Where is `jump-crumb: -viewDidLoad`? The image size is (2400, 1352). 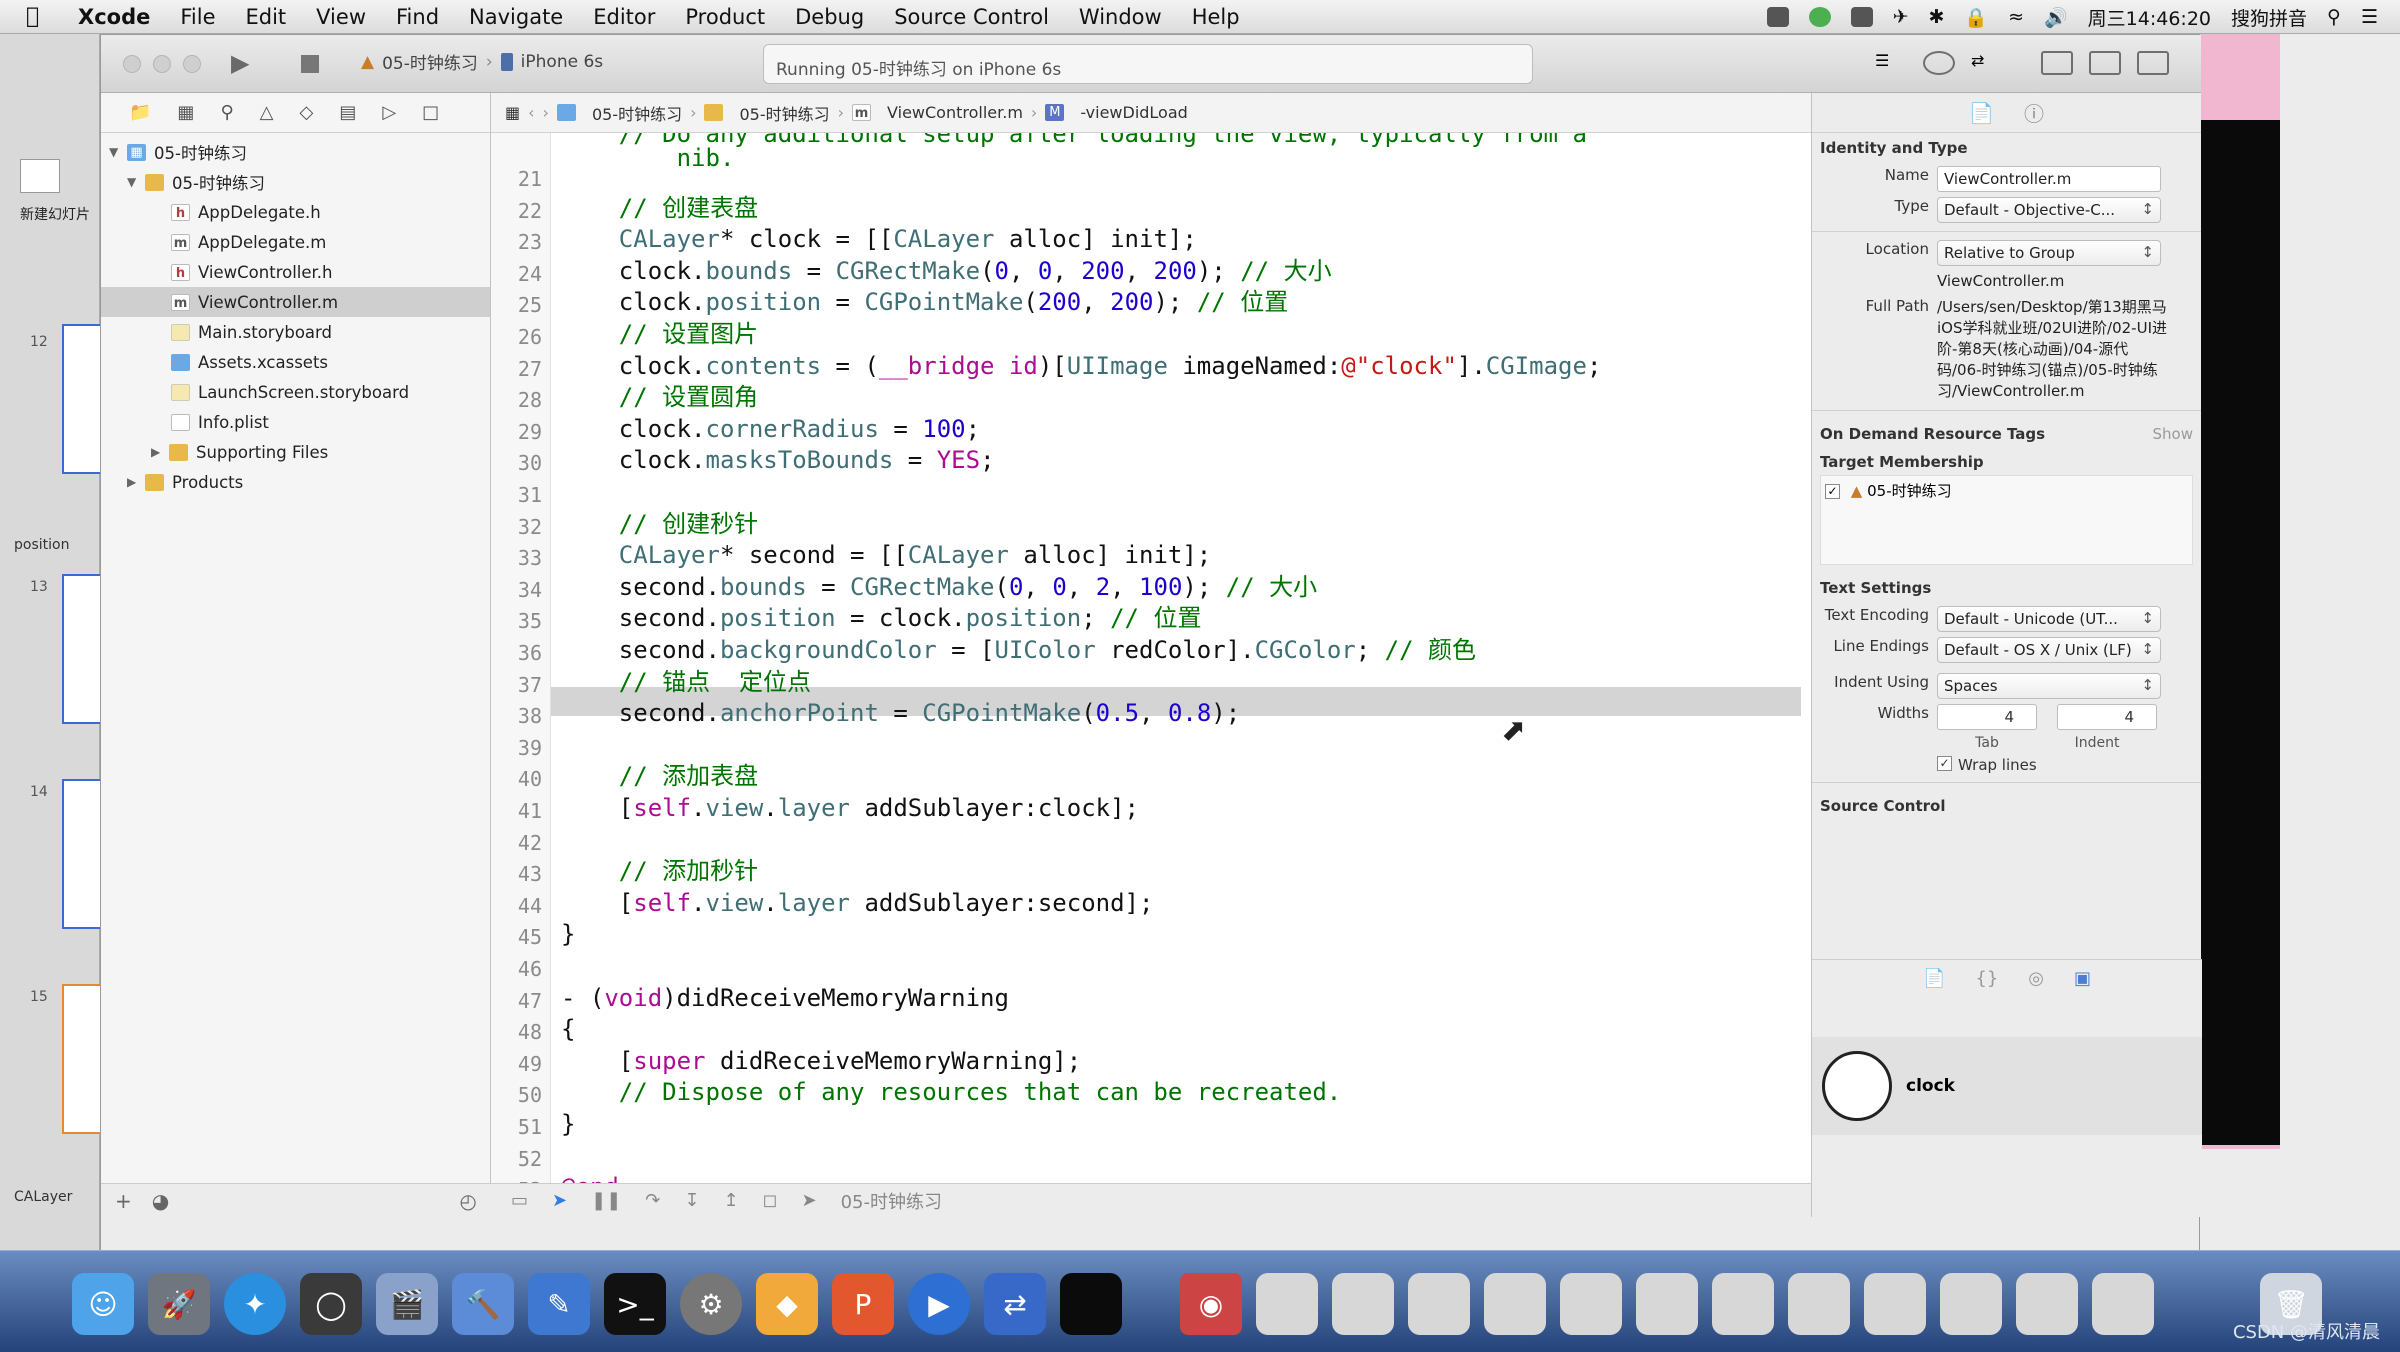 jump-crumb: -viewDidLoad is located at coordinates (1134, 112).